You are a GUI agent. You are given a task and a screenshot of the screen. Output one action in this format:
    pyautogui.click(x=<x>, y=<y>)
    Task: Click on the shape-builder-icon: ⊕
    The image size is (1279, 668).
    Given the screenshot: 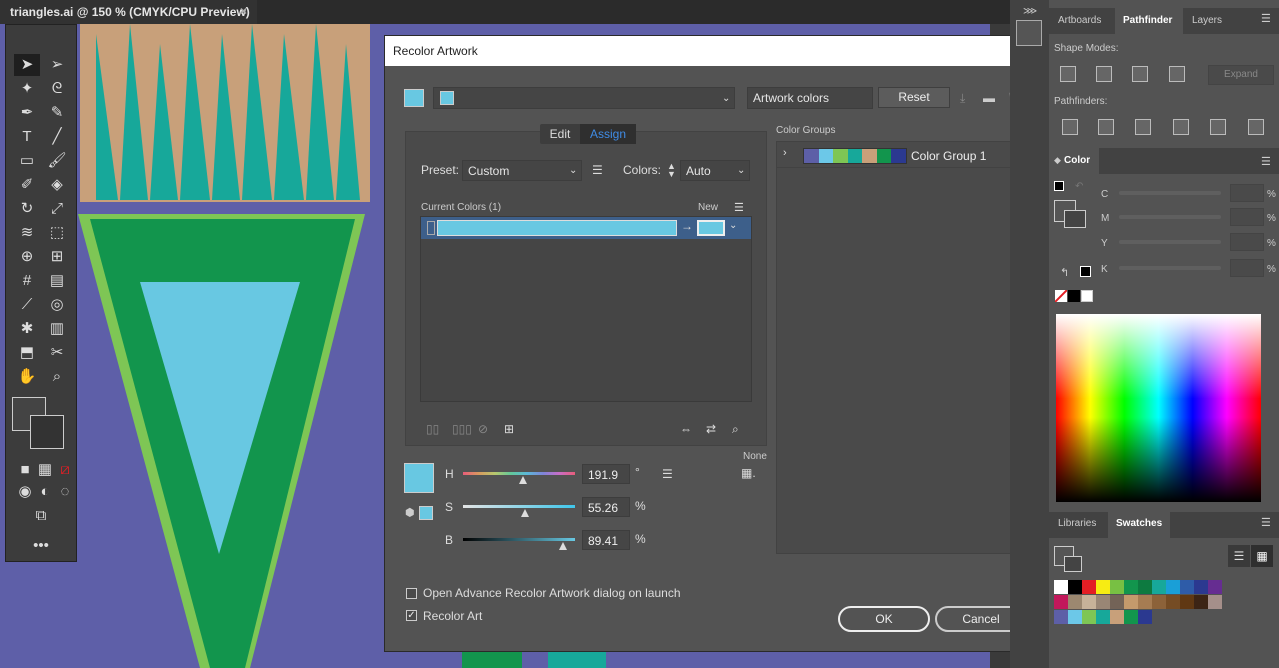 What is the action you would take?
    pyautogui.click(x=27, y=257)
    